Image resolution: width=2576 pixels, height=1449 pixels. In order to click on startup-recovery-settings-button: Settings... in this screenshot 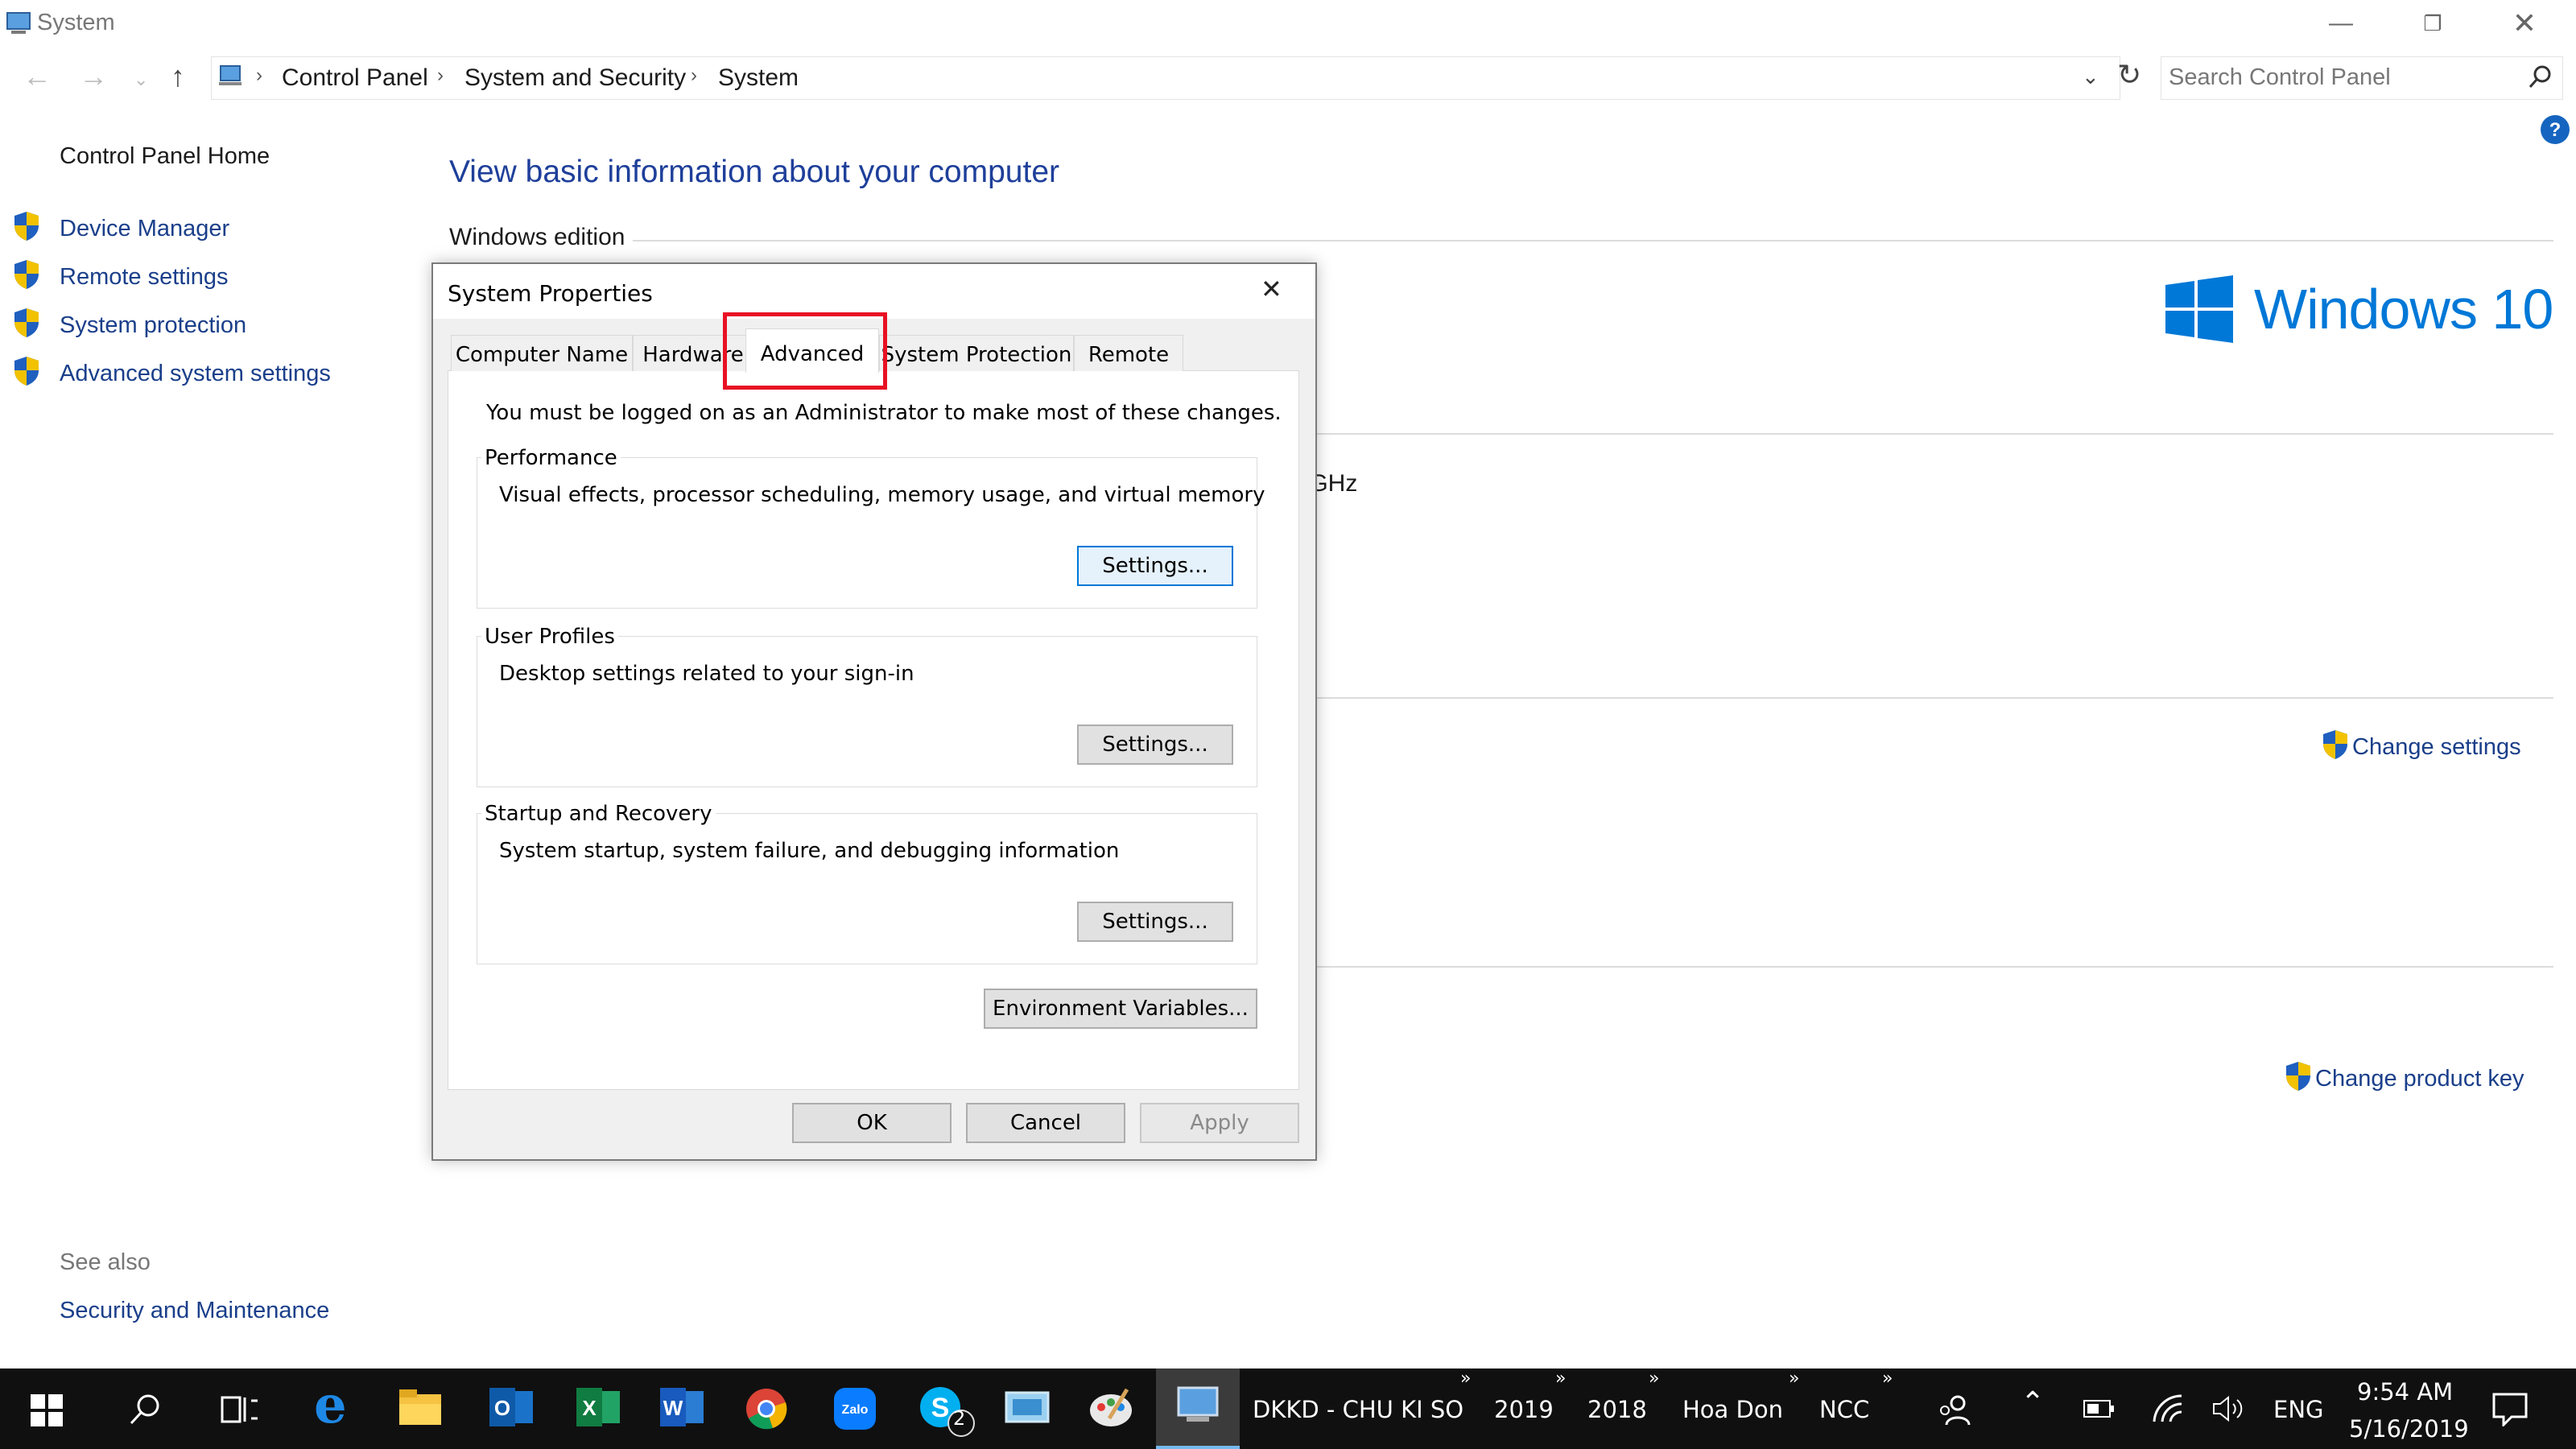, I will do `click(1155, 922)`.